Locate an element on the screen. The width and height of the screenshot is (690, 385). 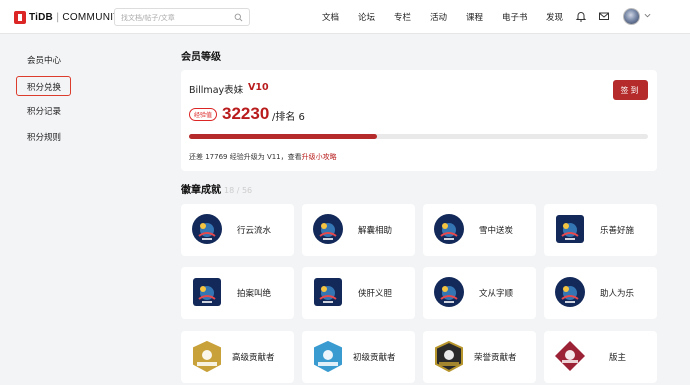
search-icon is located at coordinates (238, 17).